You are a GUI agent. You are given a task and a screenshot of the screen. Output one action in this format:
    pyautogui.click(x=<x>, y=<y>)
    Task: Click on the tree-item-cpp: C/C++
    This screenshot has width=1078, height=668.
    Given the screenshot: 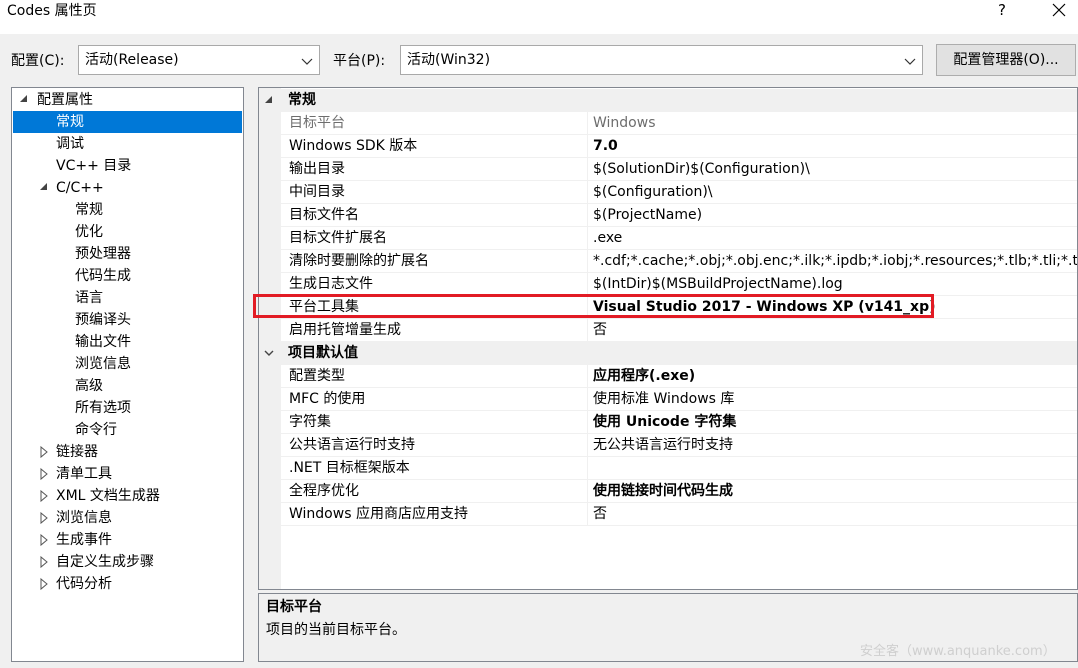 What is the action you would take?
    pyautogui.click(x=127, y=188)
    